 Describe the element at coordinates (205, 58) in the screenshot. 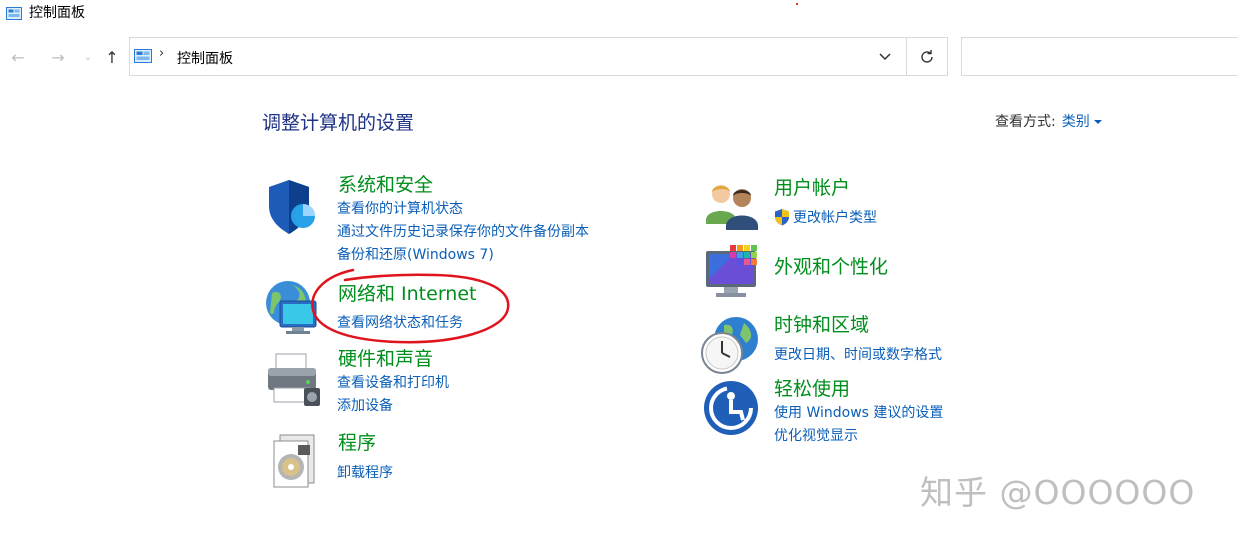

I see `breadcrumb: 控制面板` at that location.